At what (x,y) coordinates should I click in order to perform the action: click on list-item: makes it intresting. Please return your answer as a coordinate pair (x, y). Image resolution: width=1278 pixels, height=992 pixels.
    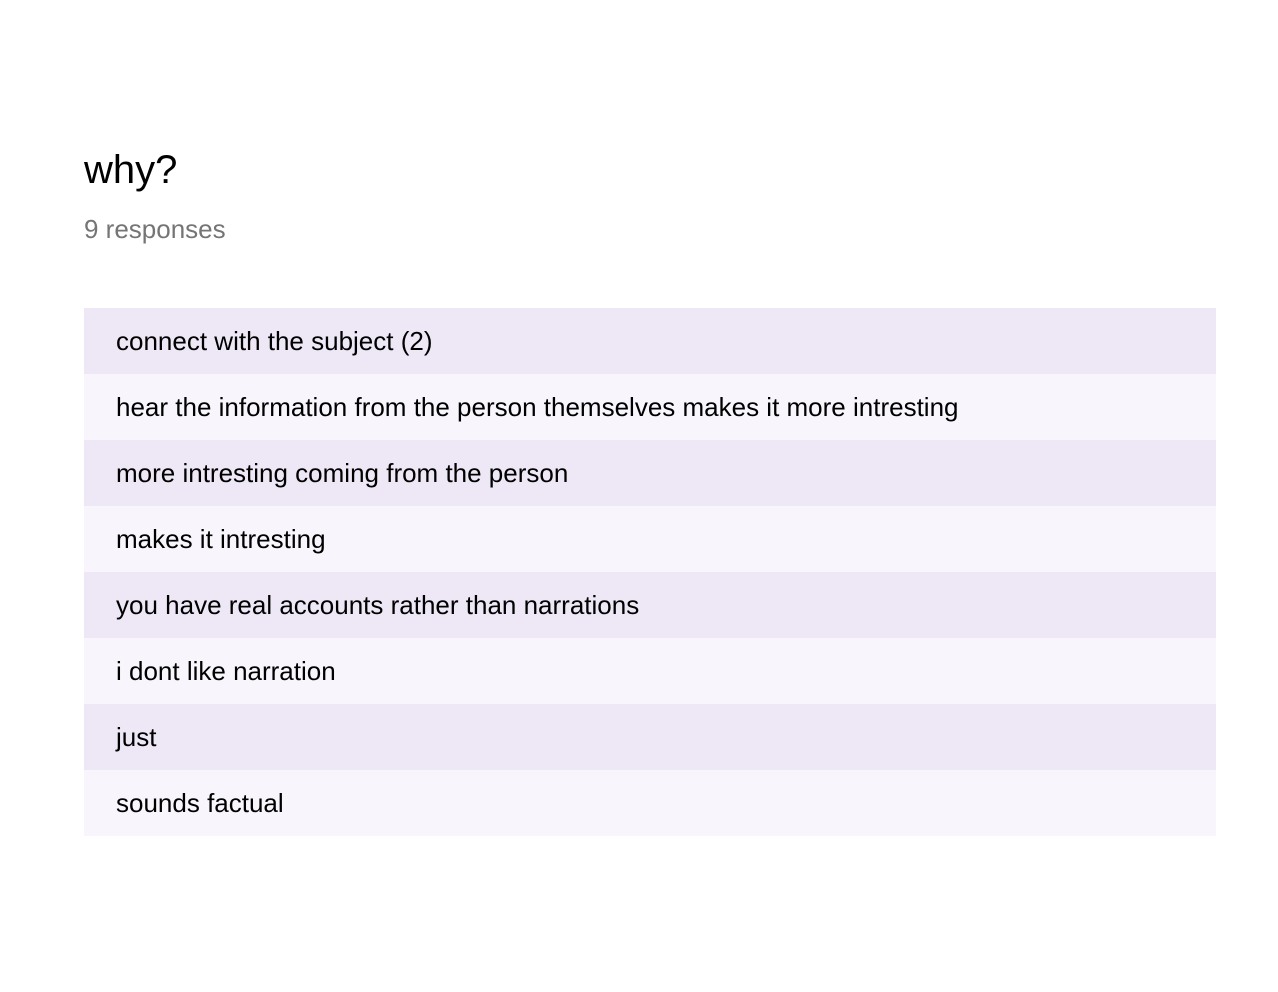
    Looking at the image, I should click on (650, 539).